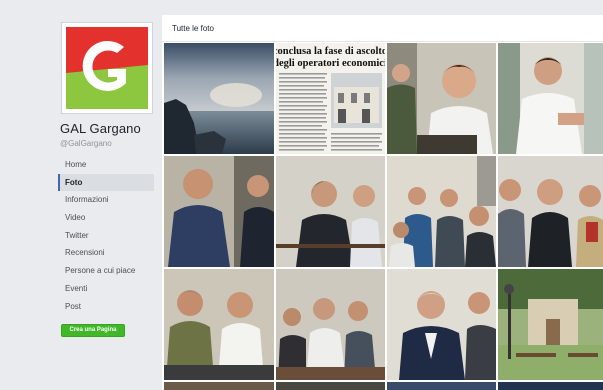 The image size is (603, 390). I want to click on nav-item-eventi: Eventi, so click(106, 289).